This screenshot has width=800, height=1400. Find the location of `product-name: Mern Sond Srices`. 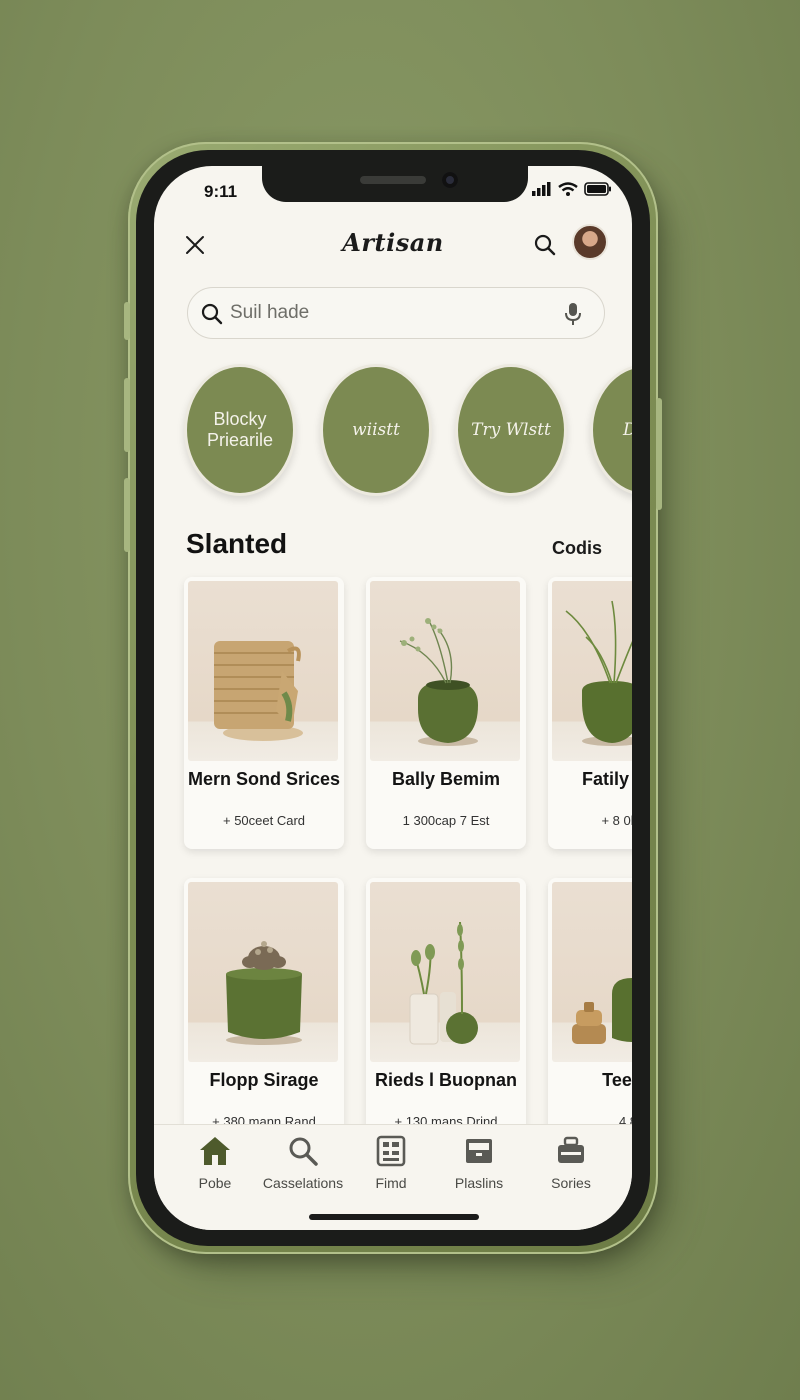

product-name: Mern Sond Srices is located at coordinates (264, 779).